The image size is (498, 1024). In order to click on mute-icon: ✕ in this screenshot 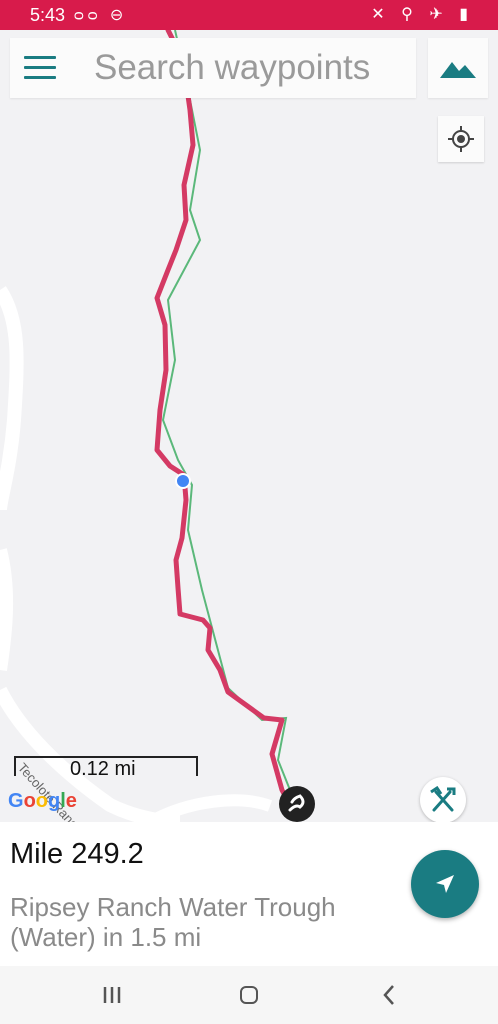, I will do `click(381, 14)`.